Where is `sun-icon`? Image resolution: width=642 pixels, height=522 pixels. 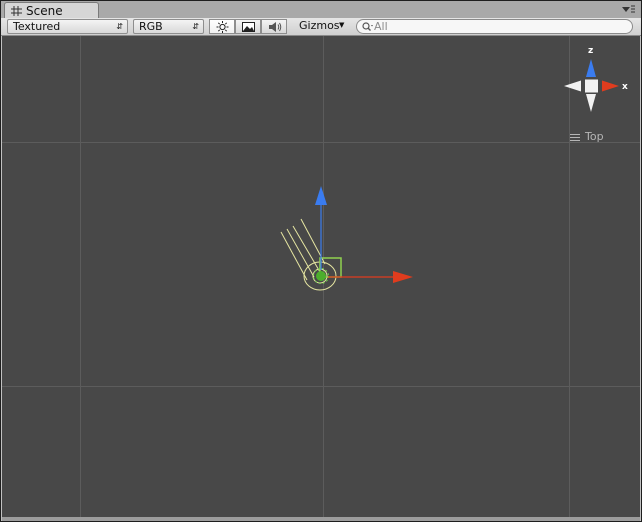 sun-icon is located at coordinates (222, 27).